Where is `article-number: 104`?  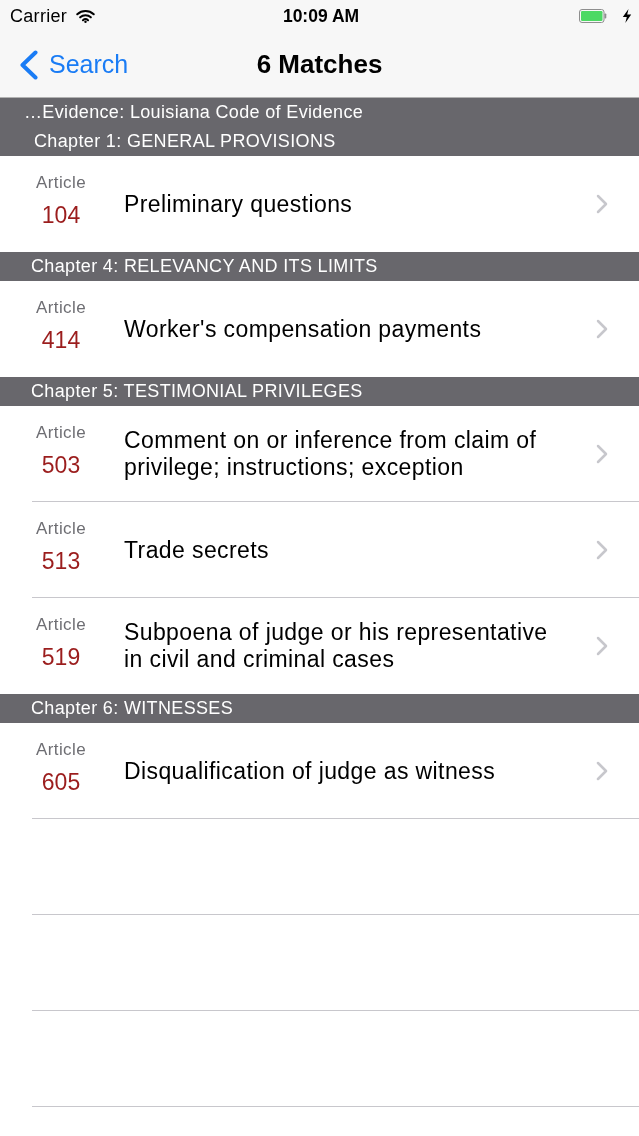 article-number: 104 is located at coordinates (61, 214).